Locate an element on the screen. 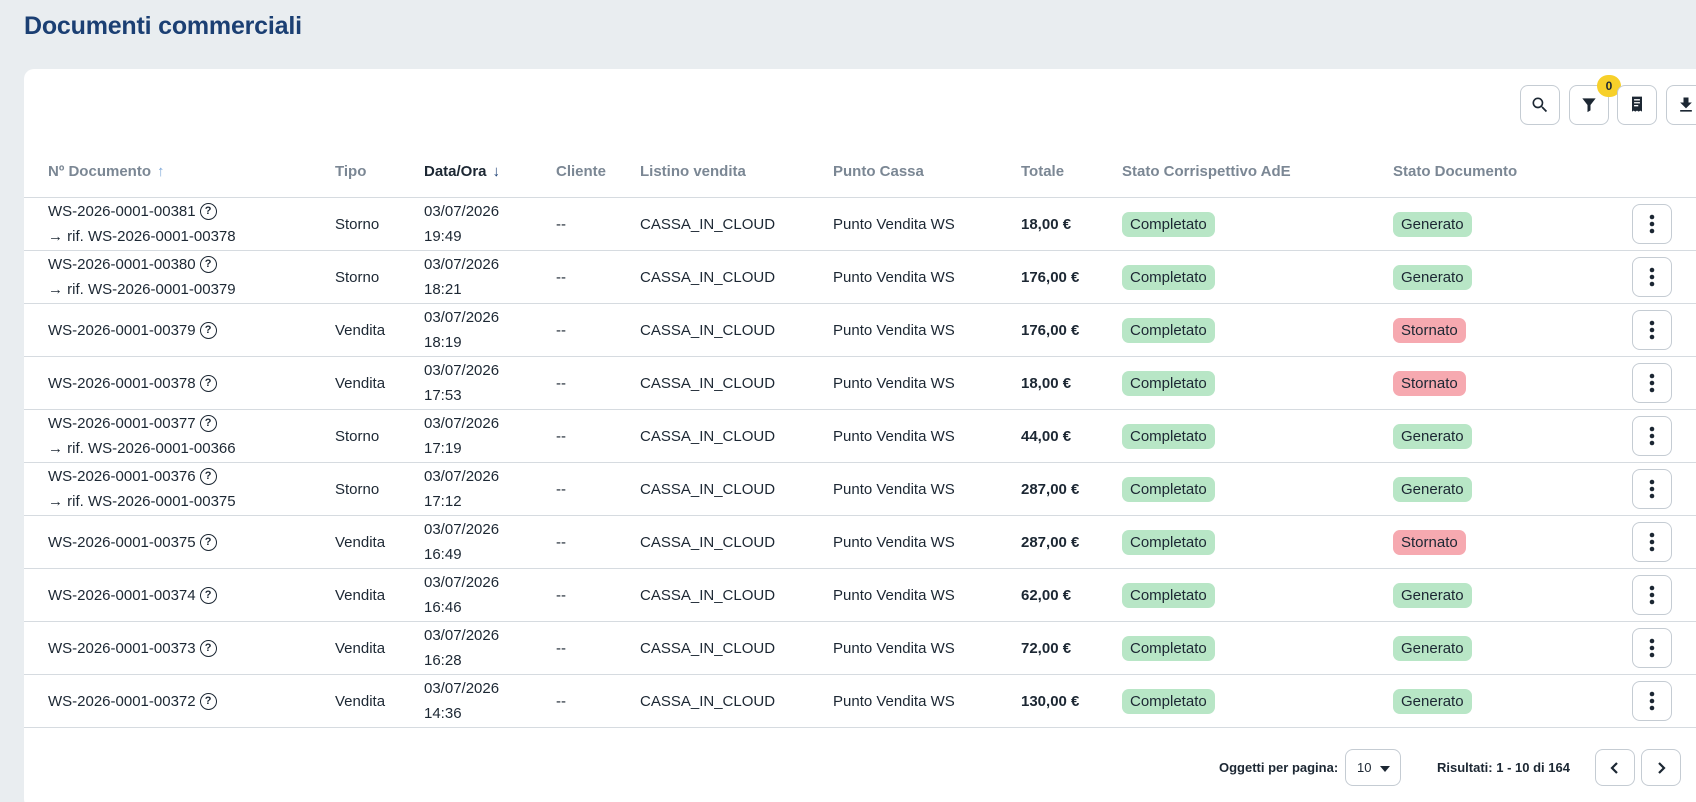 This screenshot has width=1696, height=802. document-number: WS-2026-0001-00372 is located at coordinates (122, 701).